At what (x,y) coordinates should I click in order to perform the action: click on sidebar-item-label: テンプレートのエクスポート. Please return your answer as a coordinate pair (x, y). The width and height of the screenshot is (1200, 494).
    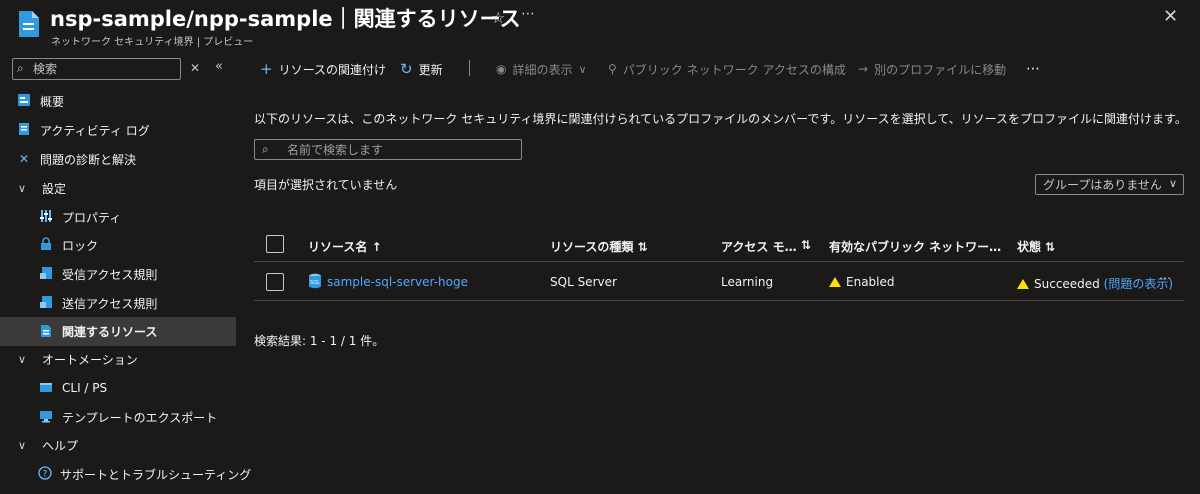
    Looking at the image, I should click on (140, 417).